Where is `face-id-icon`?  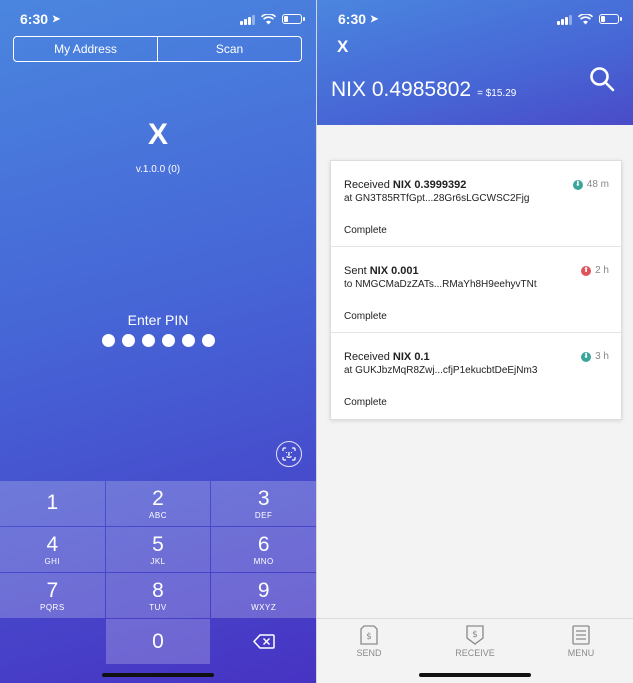
face-id-icon is located at coordinates (289, 454).